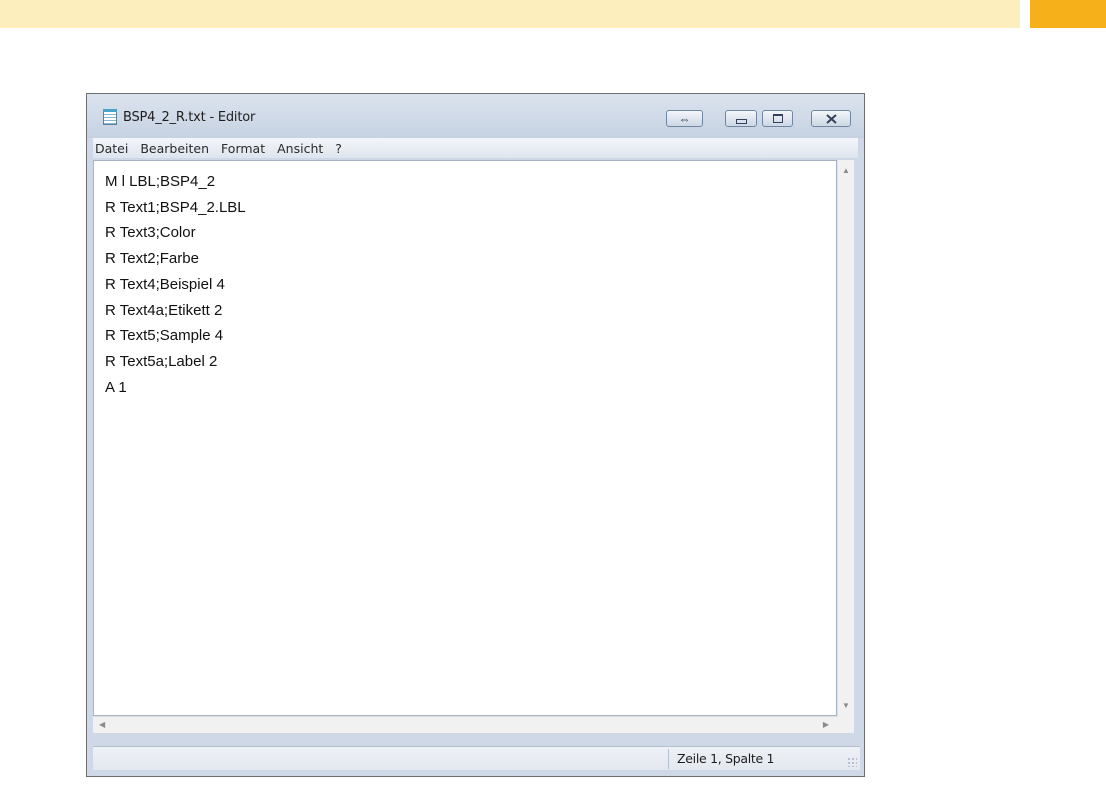 This screenshot has width=1106, height=788. Describe the element at coordinates (846, 170) in the screenshot. I see `scroll-up-arrow-icon: ▲` at that location.